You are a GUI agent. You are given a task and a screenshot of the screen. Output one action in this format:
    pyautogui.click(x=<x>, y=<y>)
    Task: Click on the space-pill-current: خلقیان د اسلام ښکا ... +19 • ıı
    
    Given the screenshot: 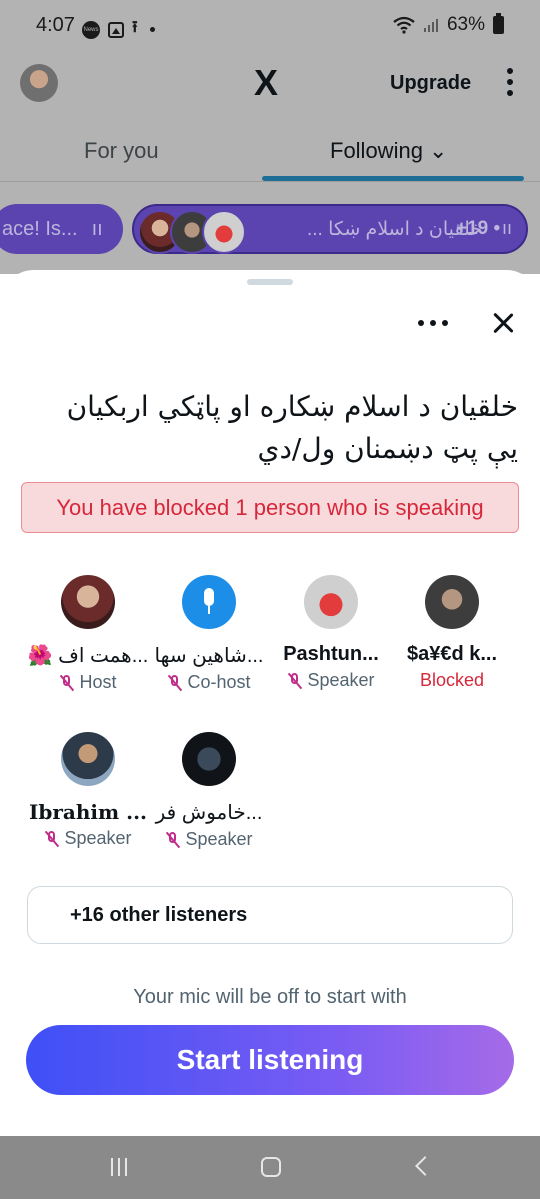 What is the action you would take?
    pyautogui.click(x=330, y=229)
    